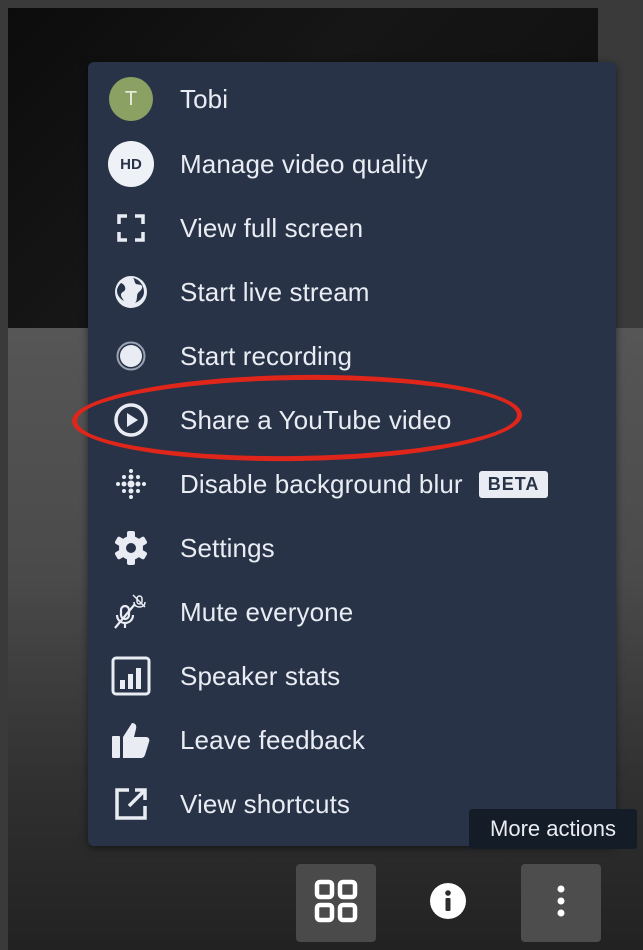  What do you see at coordinates (227, 547) in the screenshot?
I see `menu-item-label: Settings` at bounding box center [227, 547].